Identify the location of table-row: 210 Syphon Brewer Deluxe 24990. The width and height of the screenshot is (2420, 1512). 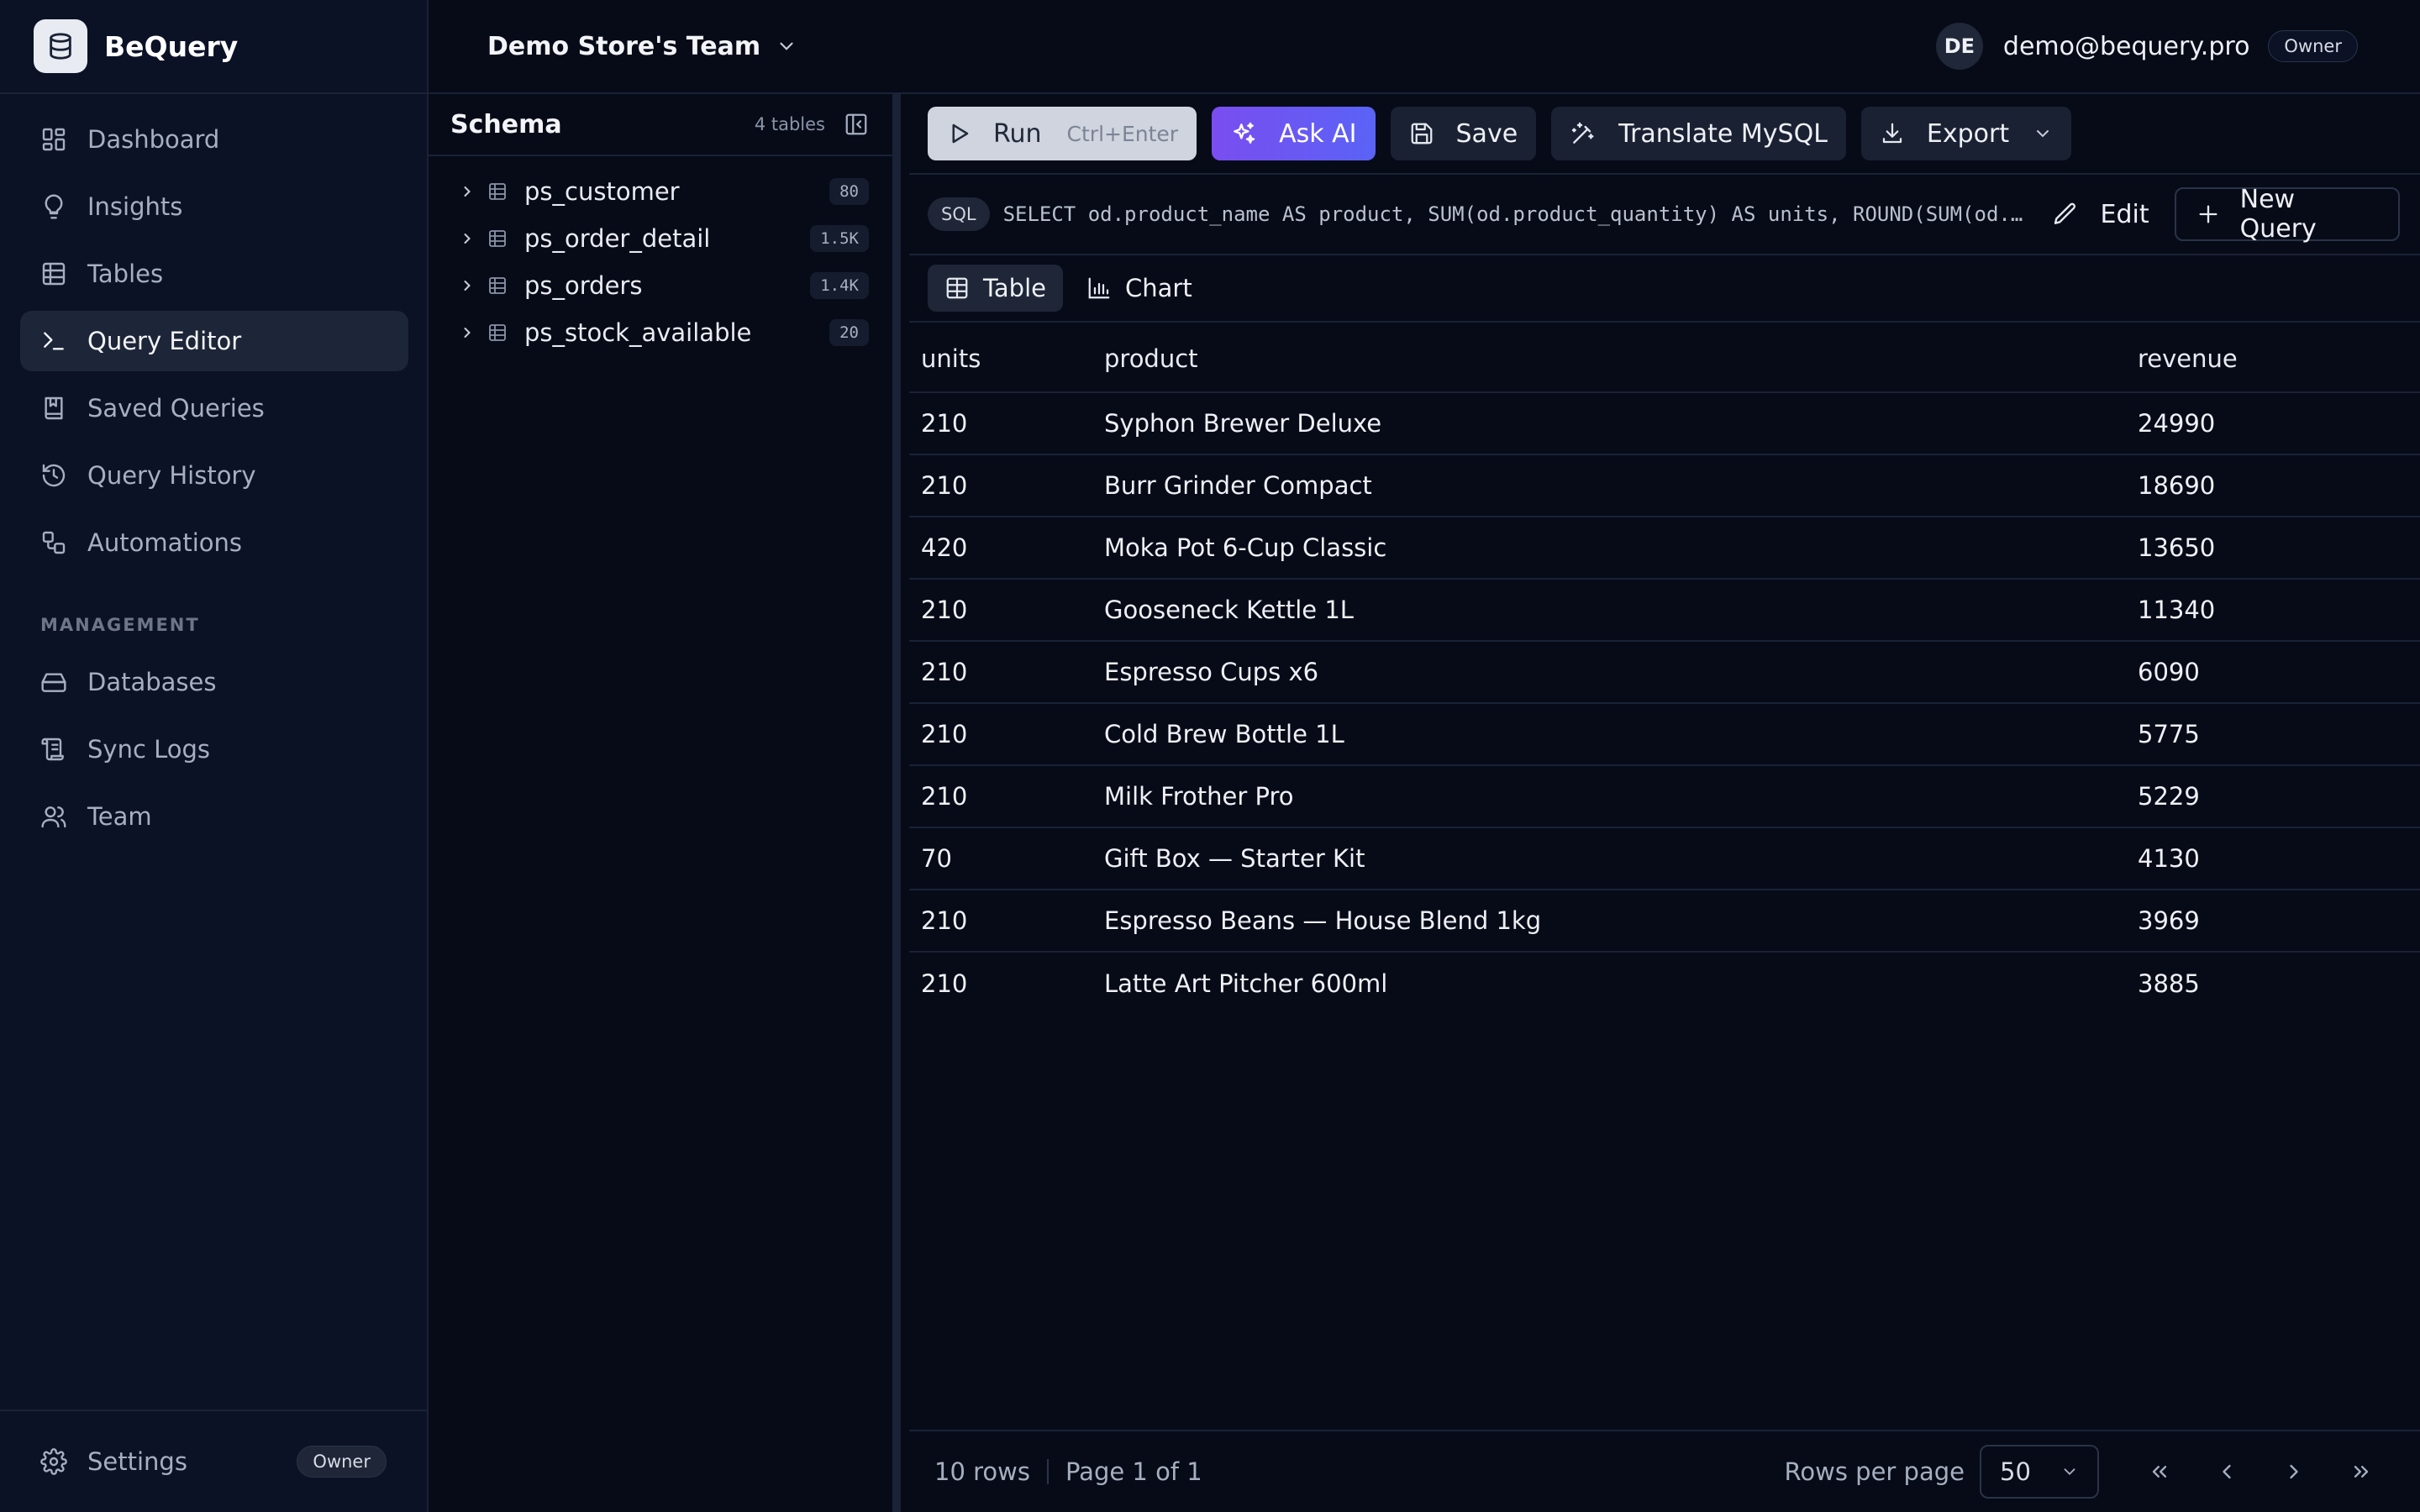
(1664, 424).